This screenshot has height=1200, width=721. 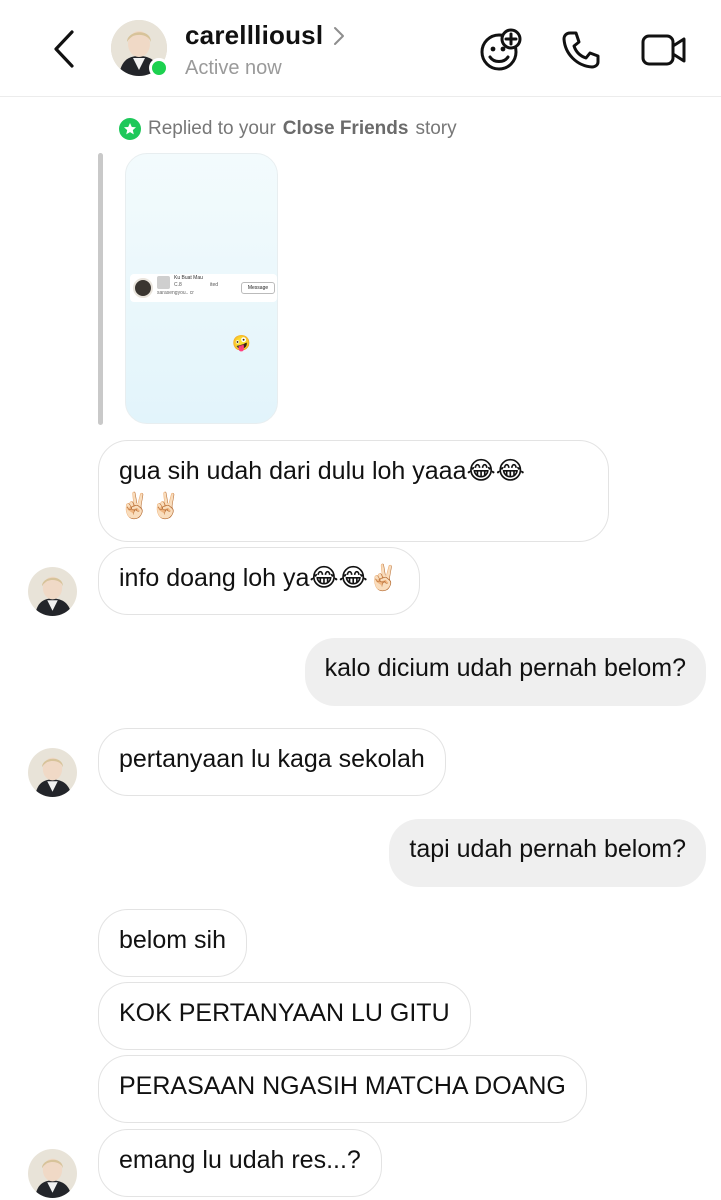 I want to click on reply-suffix: story, so click(x=436, y=128).